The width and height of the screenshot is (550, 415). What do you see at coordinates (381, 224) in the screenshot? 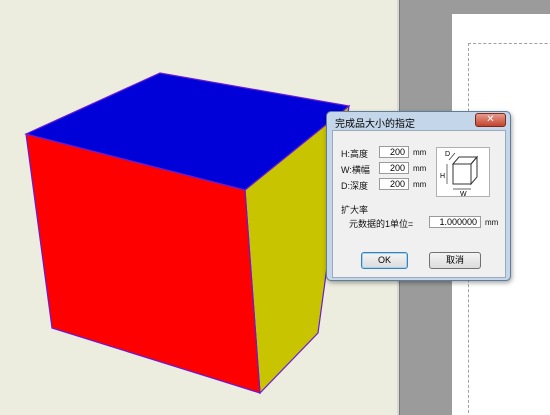
I see `scale-label: 元数据的1单位=` at bounding box center [381, 224].